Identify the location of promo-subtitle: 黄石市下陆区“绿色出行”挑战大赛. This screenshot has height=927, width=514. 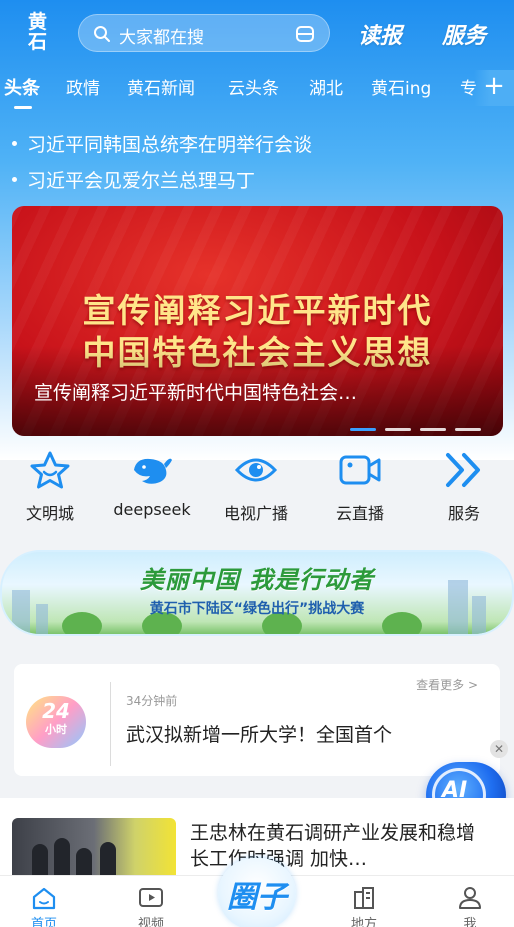
(257, 609).